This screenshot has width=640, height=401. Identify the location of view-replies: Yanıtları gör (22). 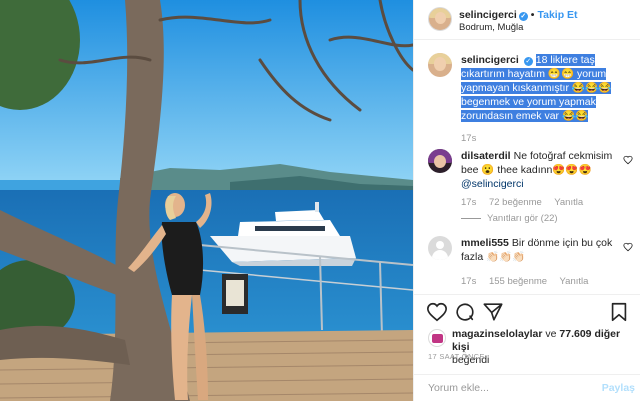
(509, 218).